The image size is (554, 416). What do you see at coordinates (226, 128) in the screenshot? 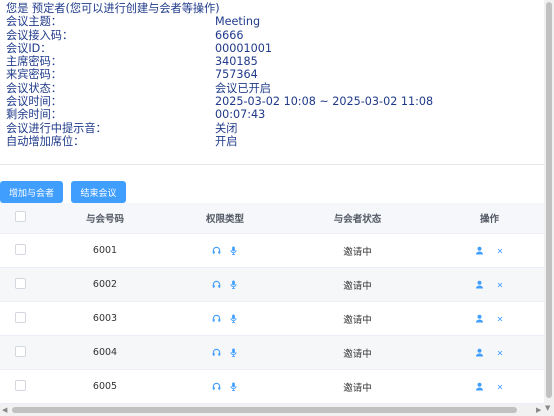
I see `info-value: 关闭` at bounding box center [226, 128].